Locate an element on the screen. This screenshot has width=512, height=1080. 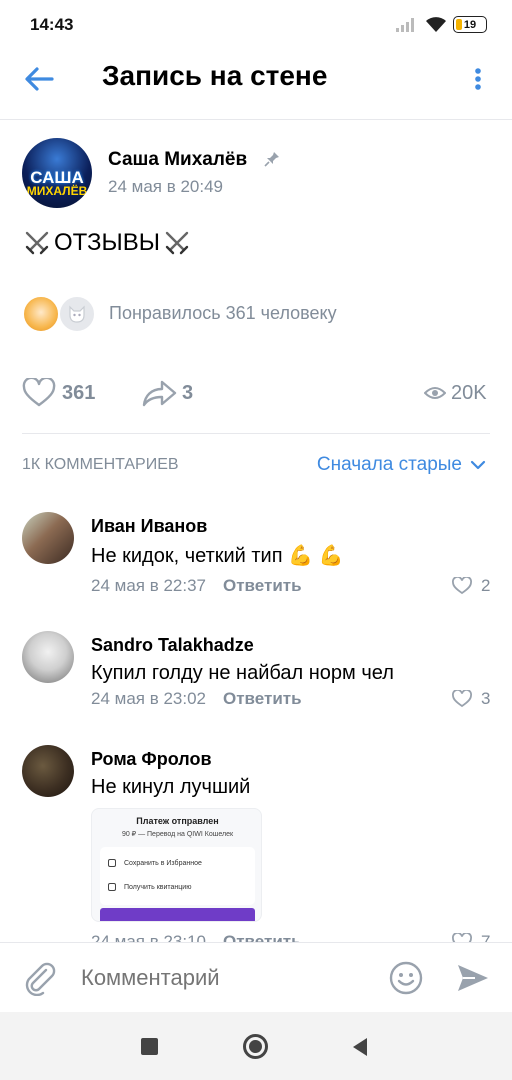
attachment-row: Сохранить в Избранное is located at coordinates (155, 863).